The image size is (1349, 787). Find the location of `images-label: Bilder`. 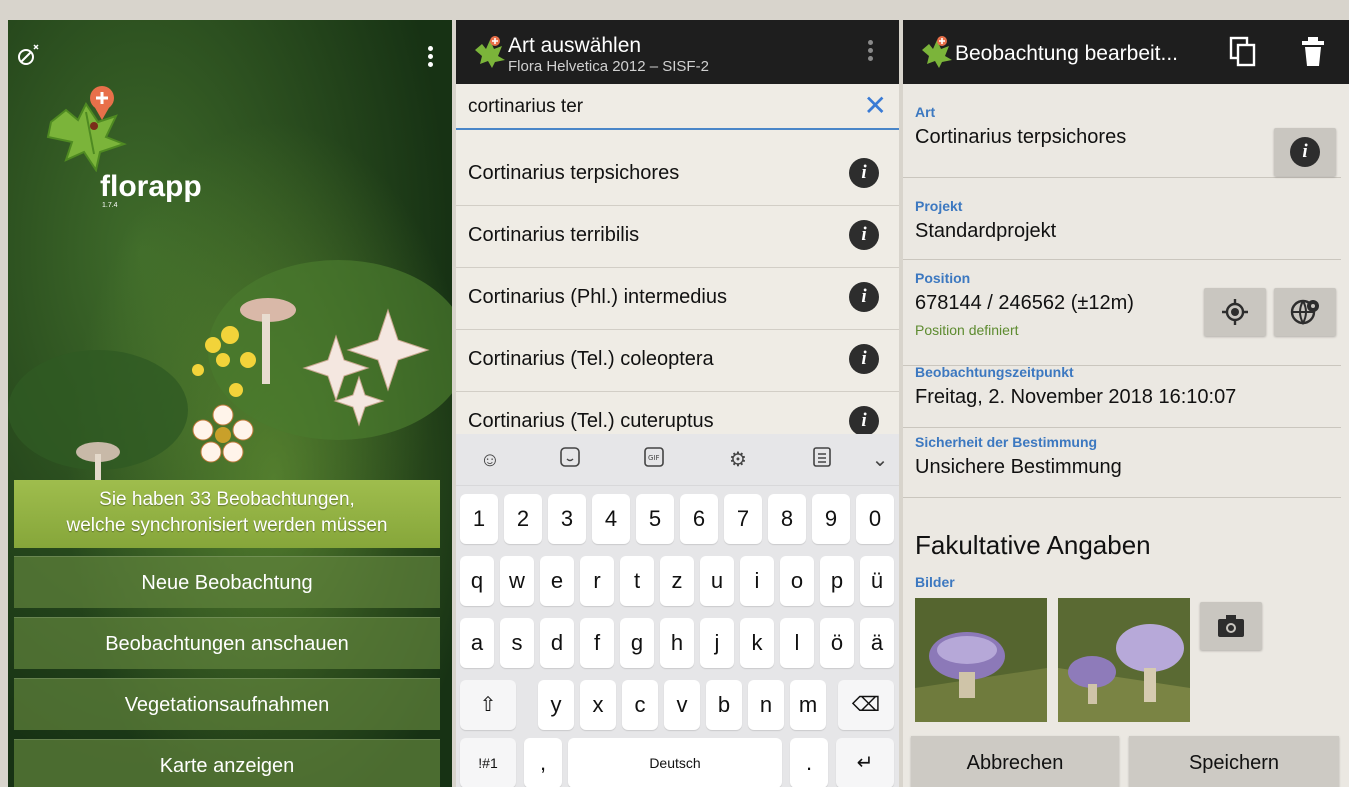

images-label: Bilder is located at coordinates (935, 582).